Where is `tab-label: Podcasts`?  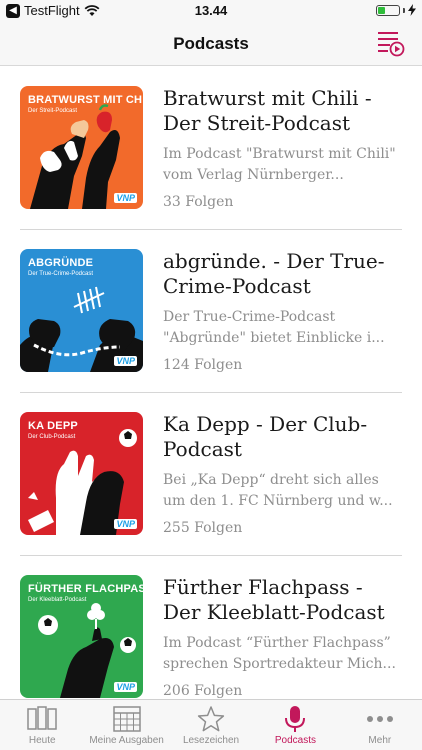
tab-label: Podcasts is located at coordinates (295, 740).